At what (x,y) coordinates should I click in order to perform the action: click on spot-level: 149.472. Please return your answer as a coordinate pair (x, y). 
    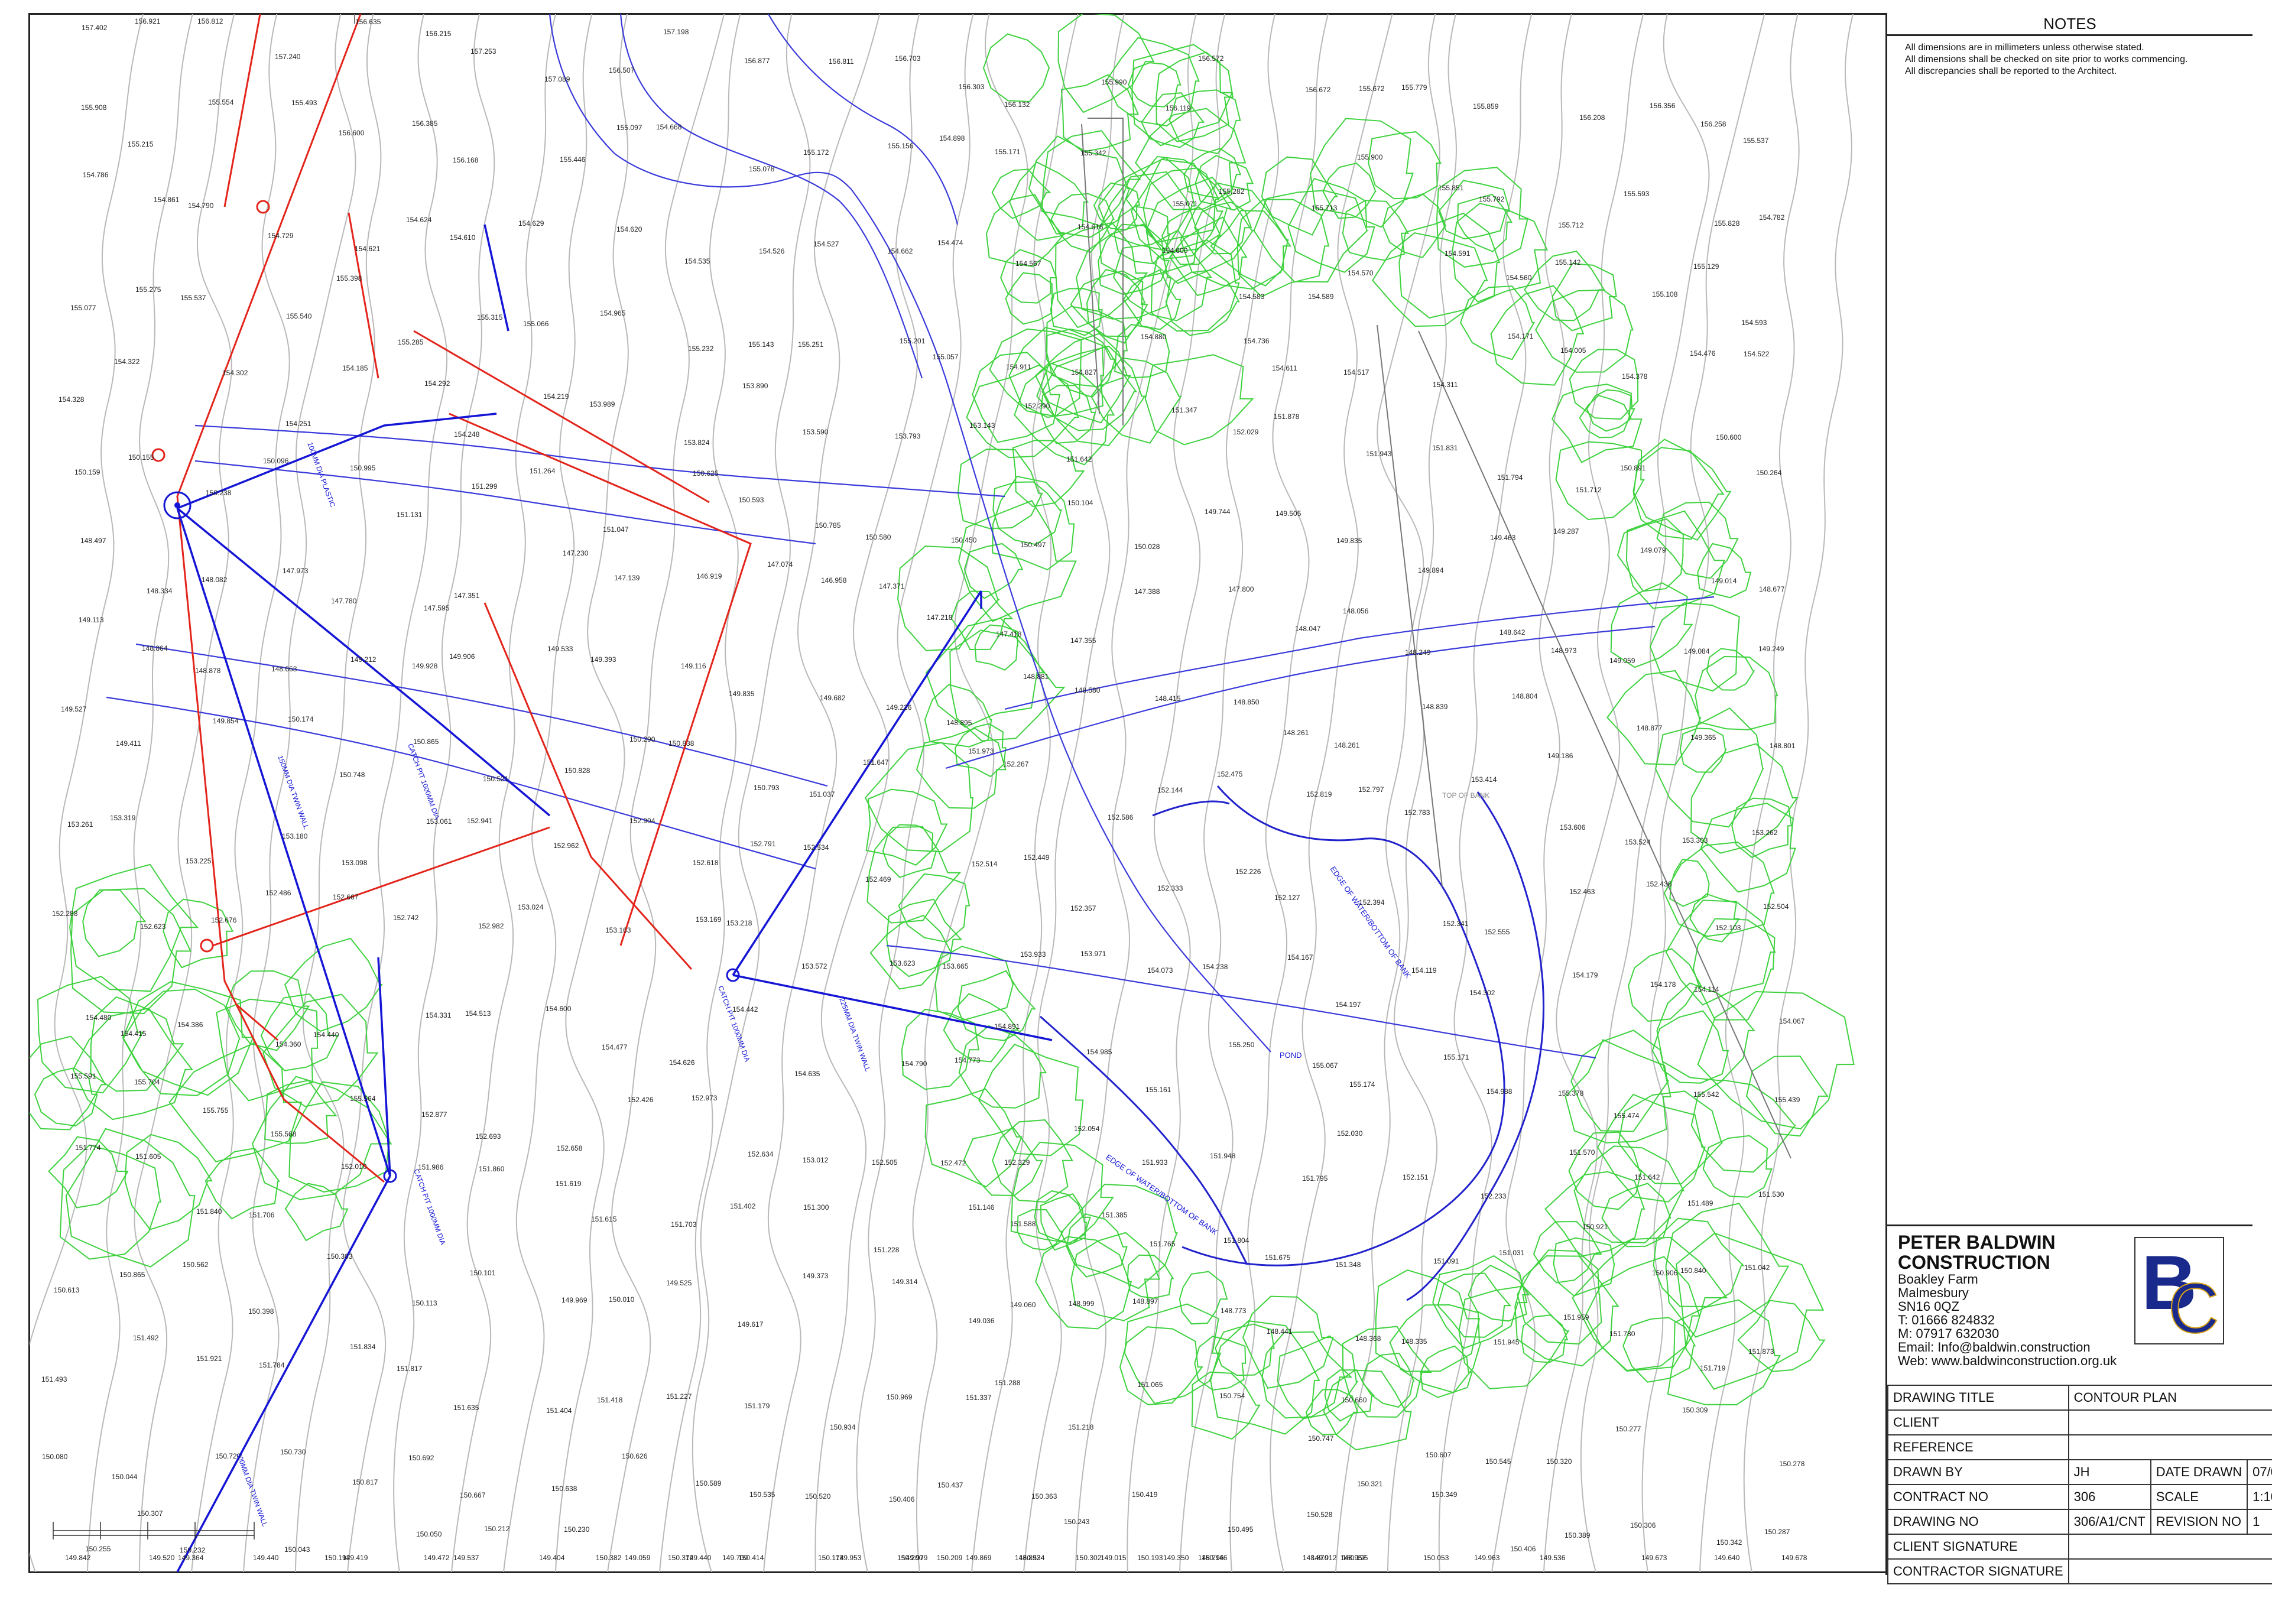
    Looking at the image, I should click on (437, 1558).